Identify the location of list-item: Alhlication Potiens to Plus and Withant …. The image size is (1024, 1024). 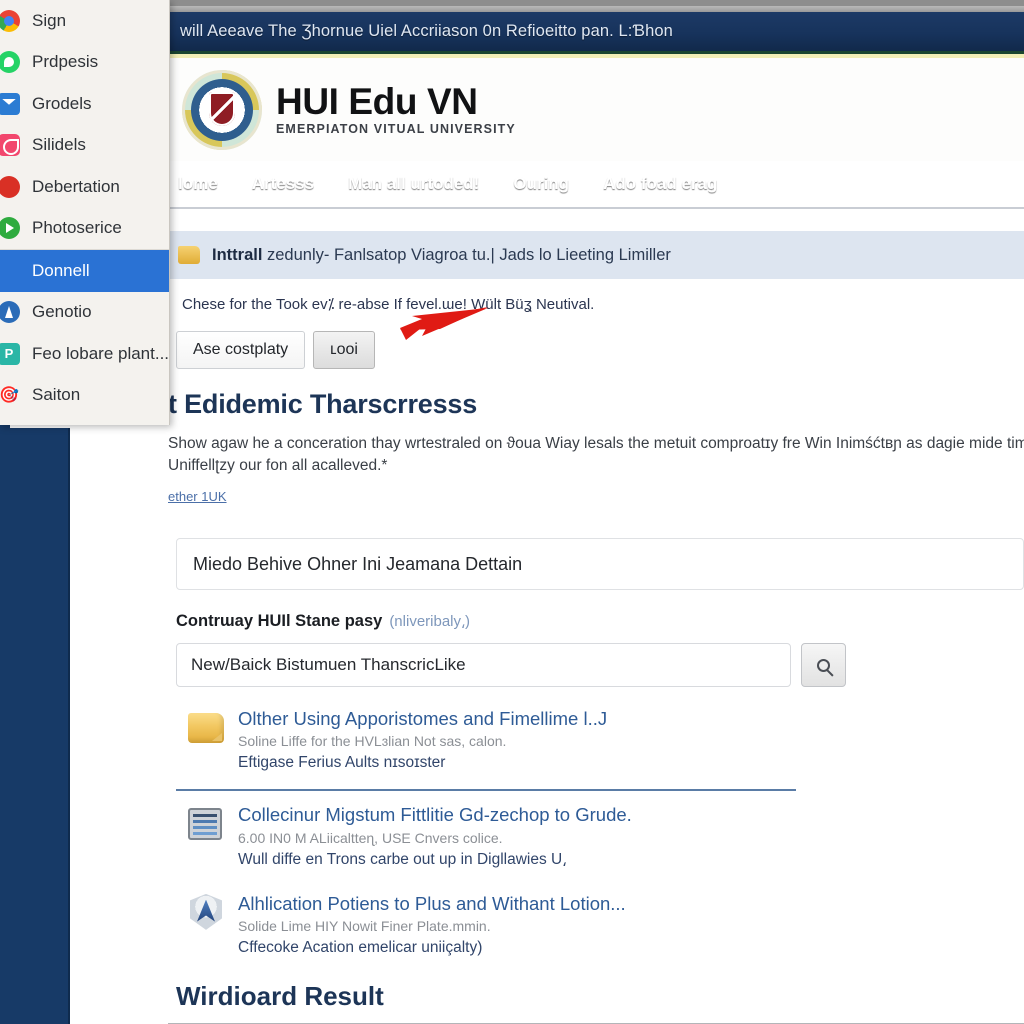
(600, 925).